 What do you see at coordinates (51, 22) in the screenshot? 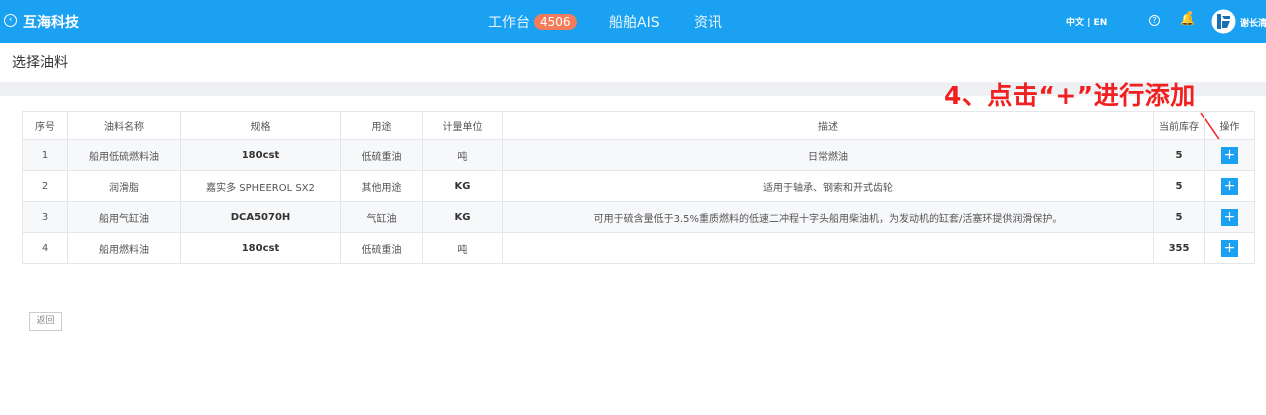
I see `brand-name: 互海科技` at bounding box center [51, 22].